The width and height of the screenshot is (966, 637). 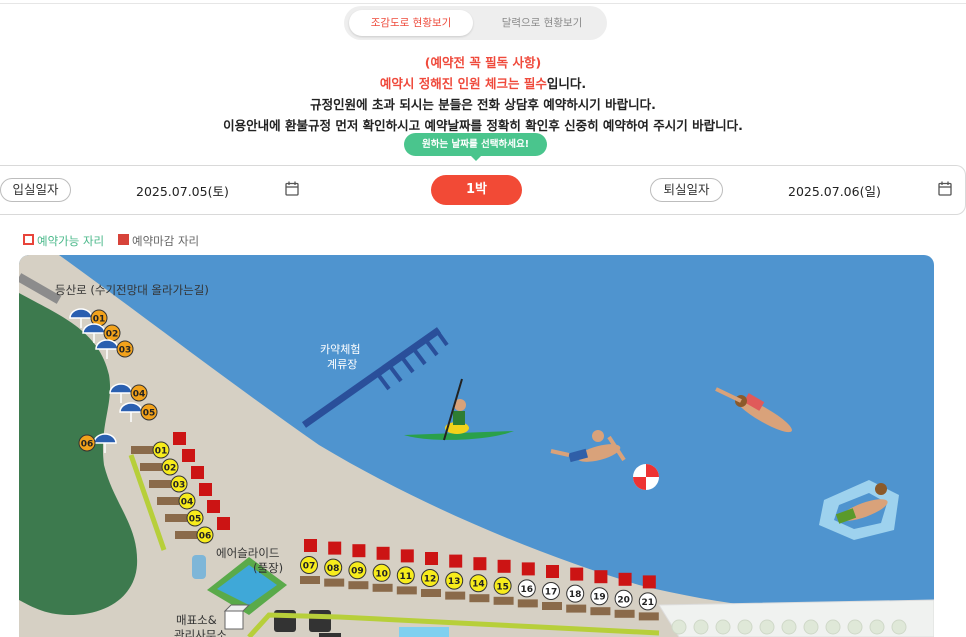 I want to click on restroom-icon, so click(x=320, y=621).